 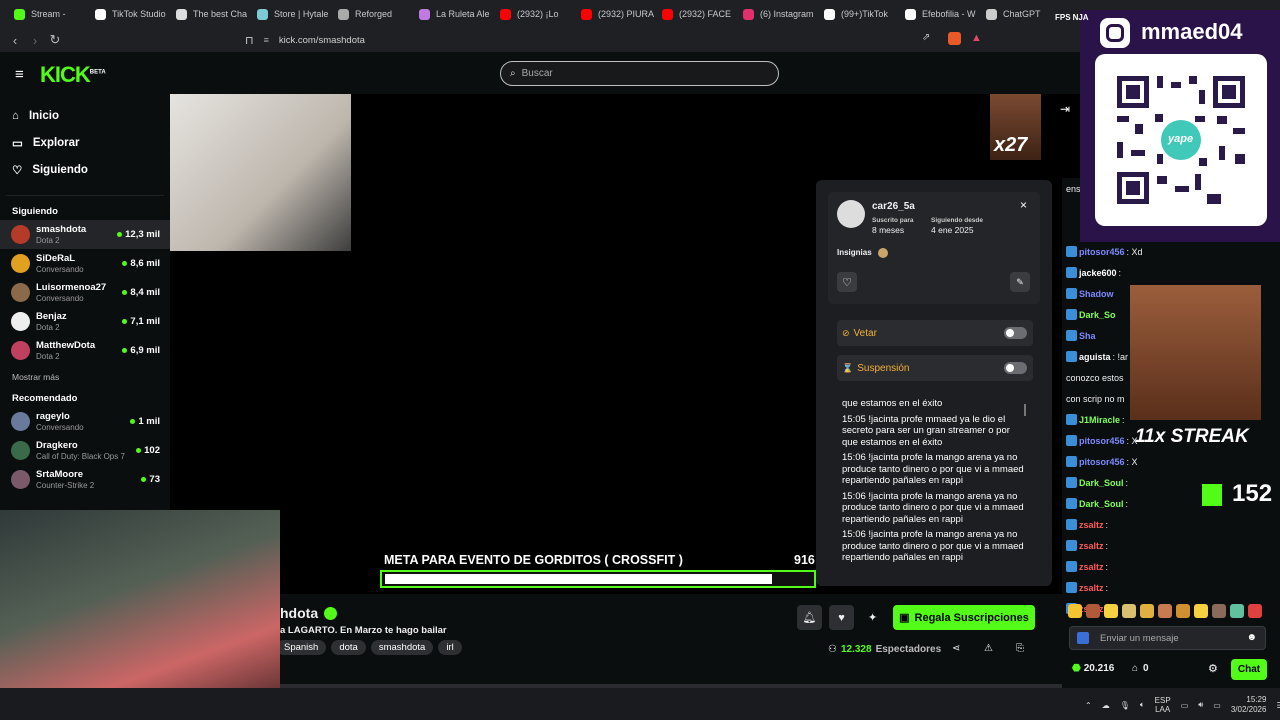 I want to click on chat-input: Enviar un mensaje ☻, so click(x=1167, y=638).